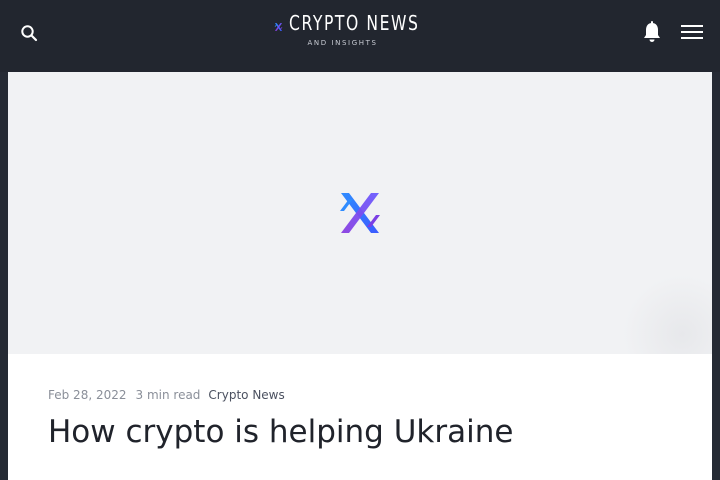  I want to click on article-date: Feb 28, 2022, so click(87, 395).